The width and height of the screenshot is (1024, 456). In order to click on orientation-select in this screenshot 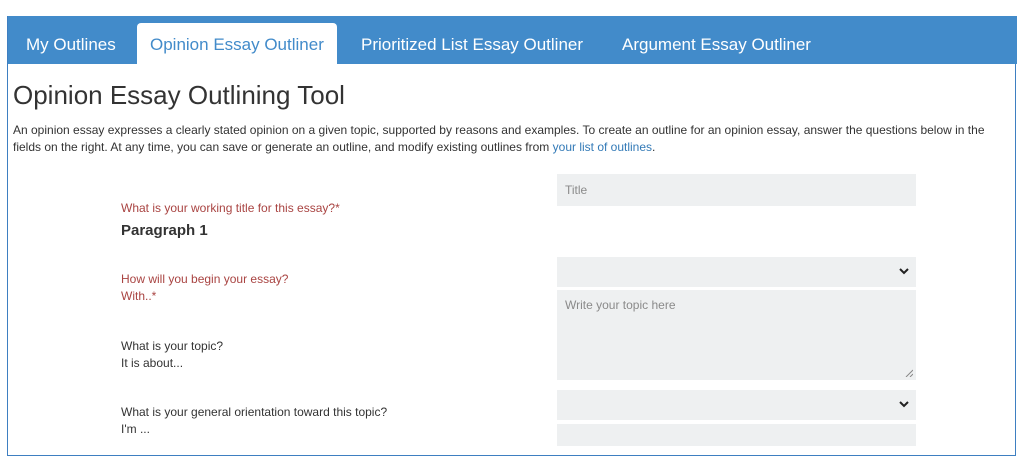, I will do `click(736, 405)`.